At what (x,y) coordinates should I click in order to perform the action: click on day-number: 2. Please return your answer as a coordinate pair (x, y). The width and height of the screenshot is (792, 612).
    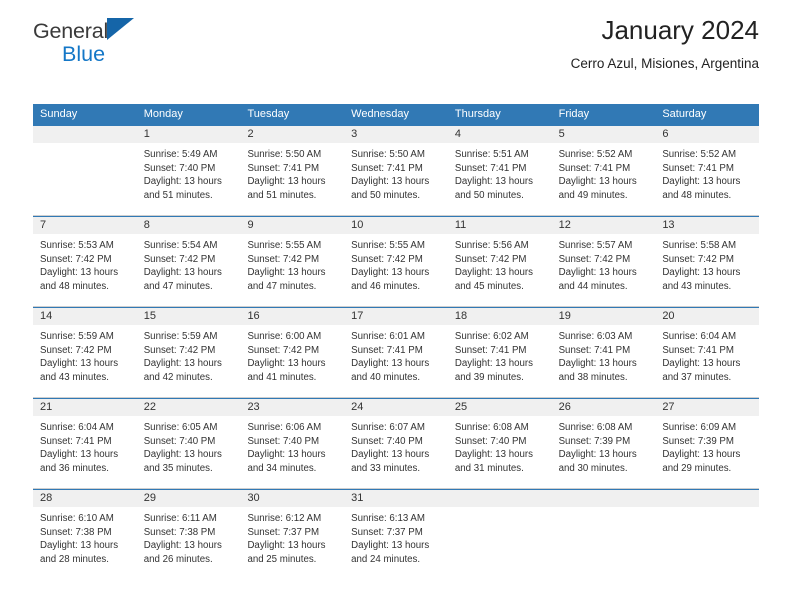
    Looking at the image, I should click on (250, 134).